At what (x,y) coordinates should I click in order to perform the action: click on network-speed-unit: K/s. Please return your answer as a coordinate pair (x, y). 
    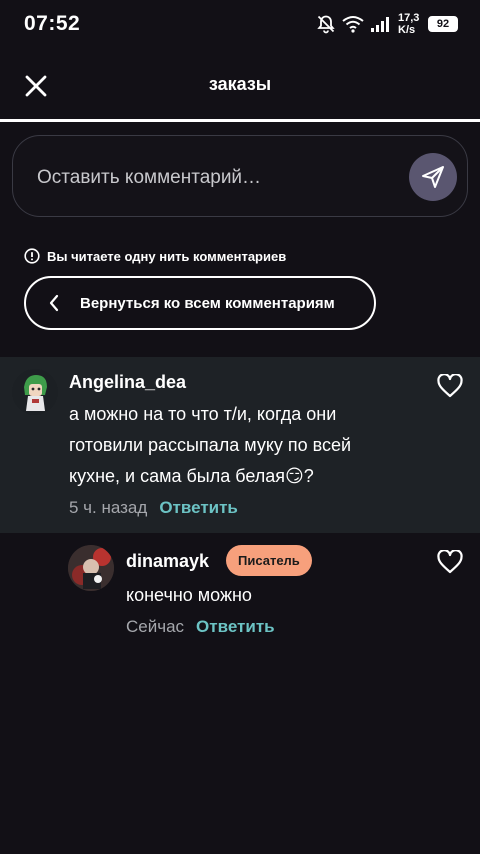
    Looking at the image, I should click on (407, 30).